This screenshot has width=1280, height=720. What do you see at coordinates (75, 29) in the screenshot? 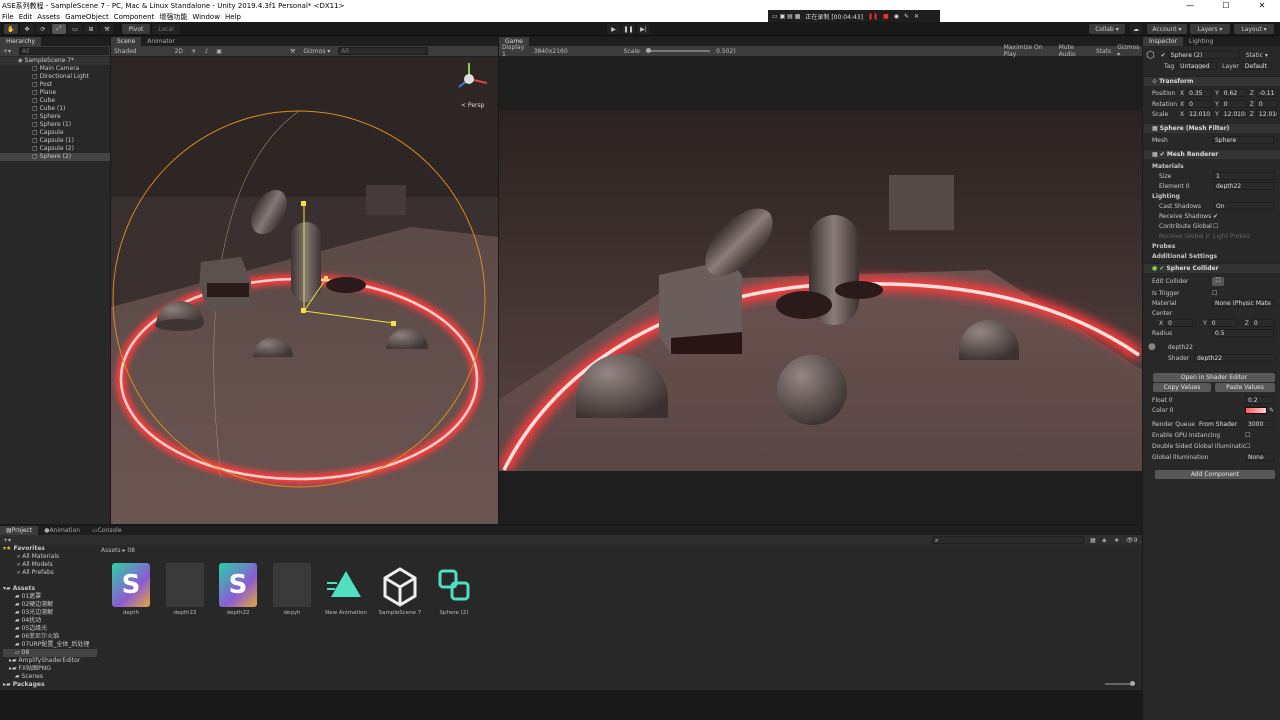
I see `rect-tool-icon: ▭` at bounding box center [75, 29].